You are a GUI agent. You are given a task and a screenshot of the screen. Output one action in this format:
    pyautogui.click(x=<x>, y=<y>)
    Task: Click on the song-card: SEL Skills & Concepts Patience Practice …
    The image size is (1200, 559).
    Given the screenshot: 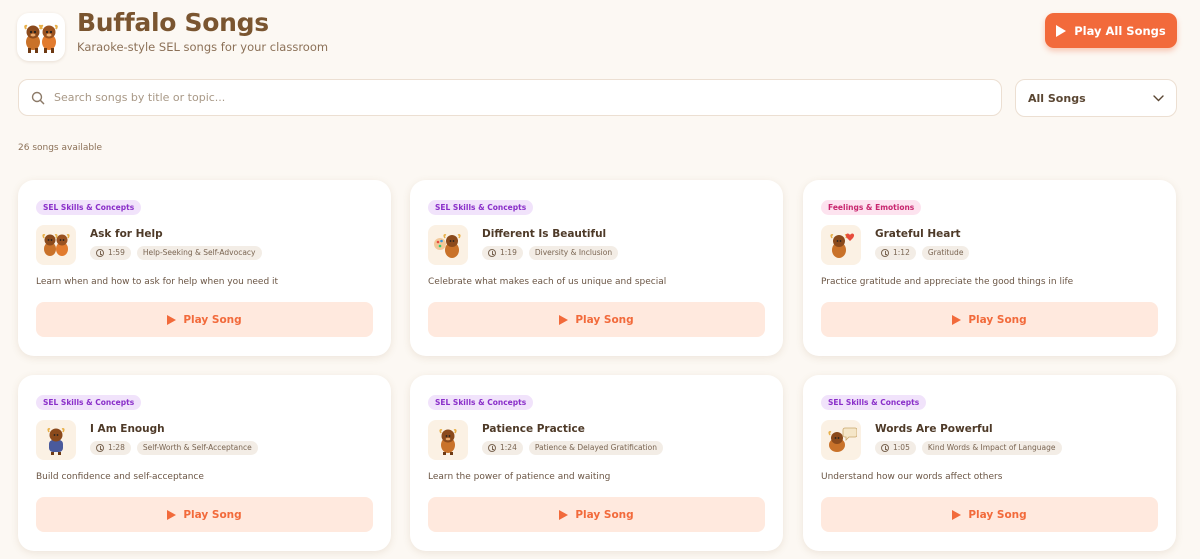 What is the action you would take?
    pyautogui.click(x=596, y=463)
    